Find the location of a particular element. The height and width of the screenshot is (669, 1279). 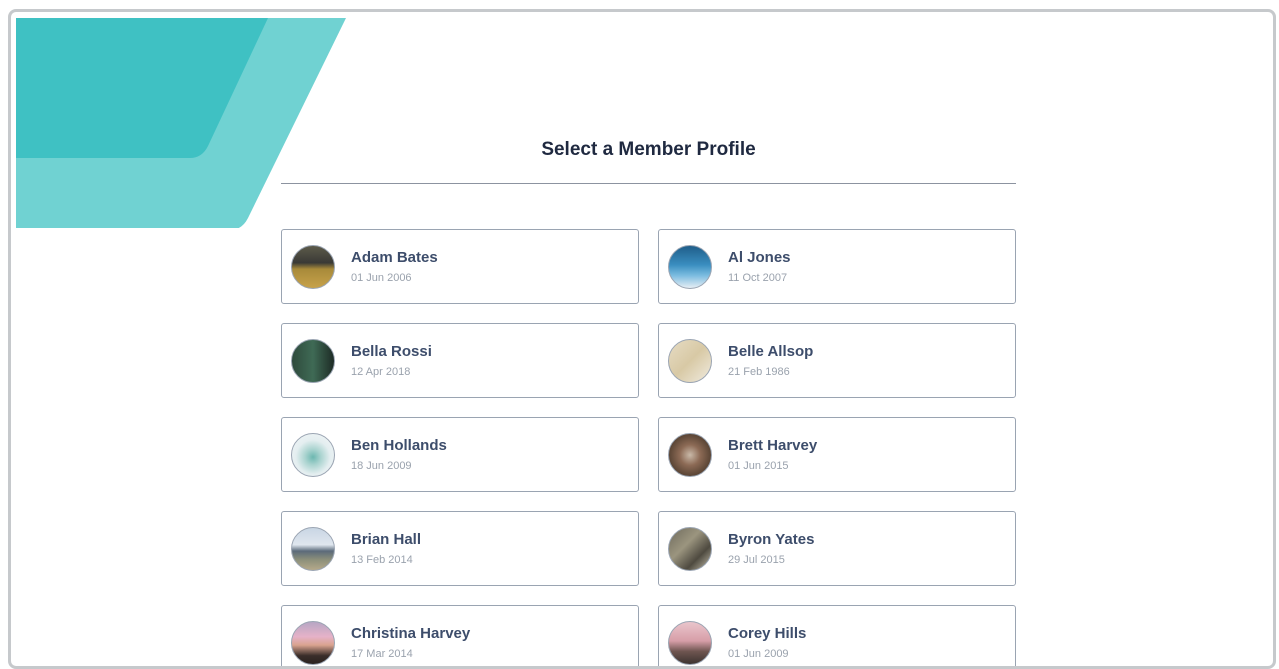

member-name: Byron Yates is located at coordinates (771, 539).